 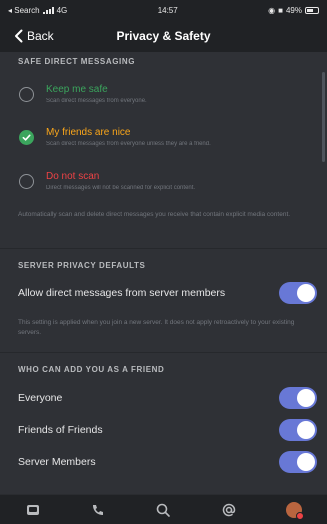 What do you see at coordinates (82, 265) in the screenshot?
I see `section-header-server-privacy: SERVER PRIVACY DEFAULTS` at bounding box center [82, 265].